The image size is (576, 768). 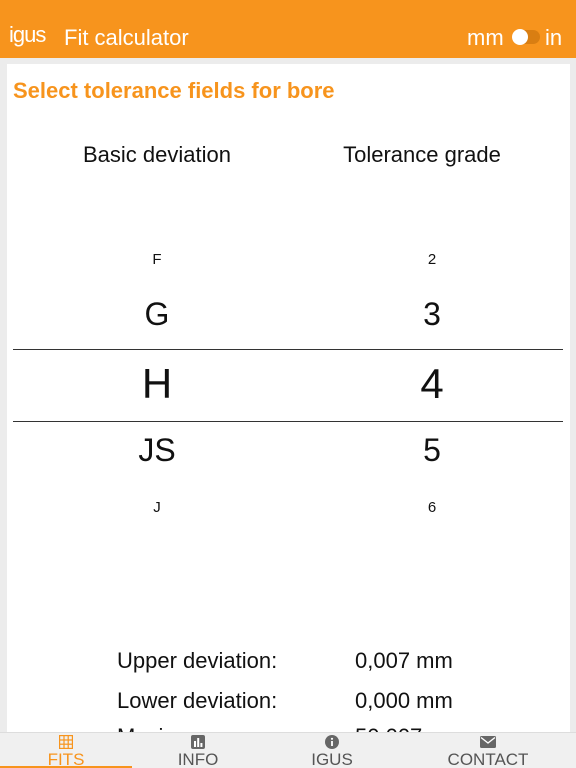 I want to click on picker-option: 2, so click(x=432, y=259).